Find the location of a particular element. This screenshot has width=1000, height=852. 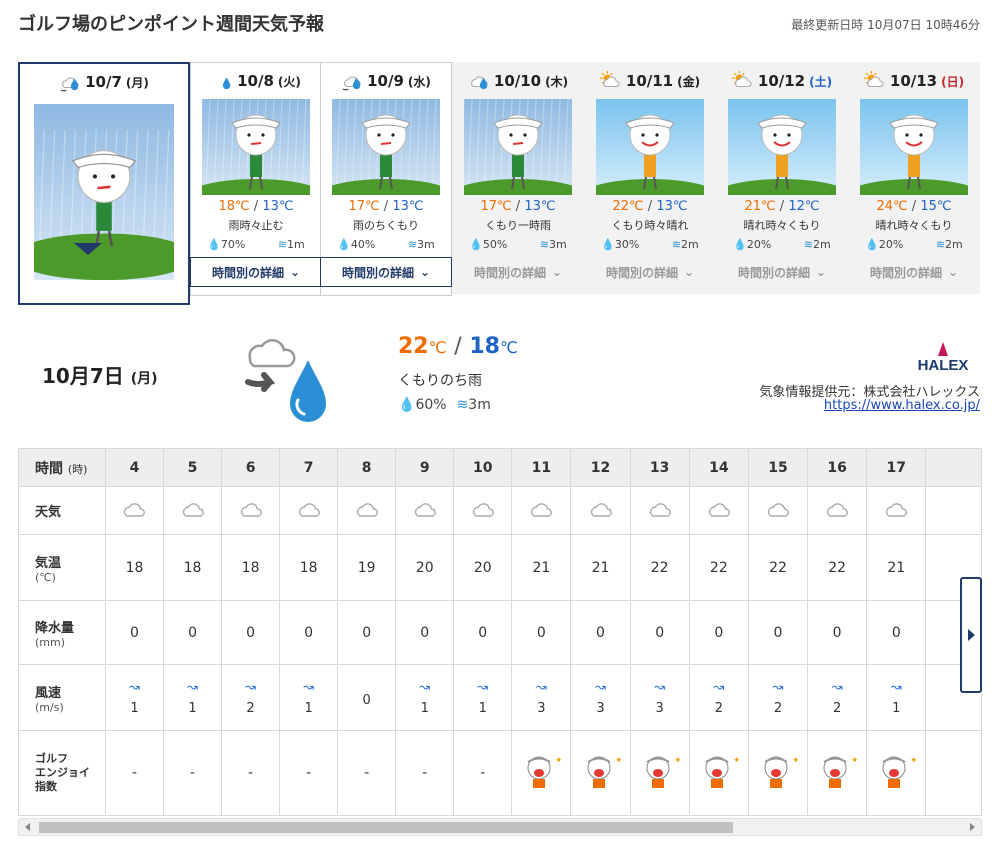

temp-cell: 21 is located at coordinates (896, 567).